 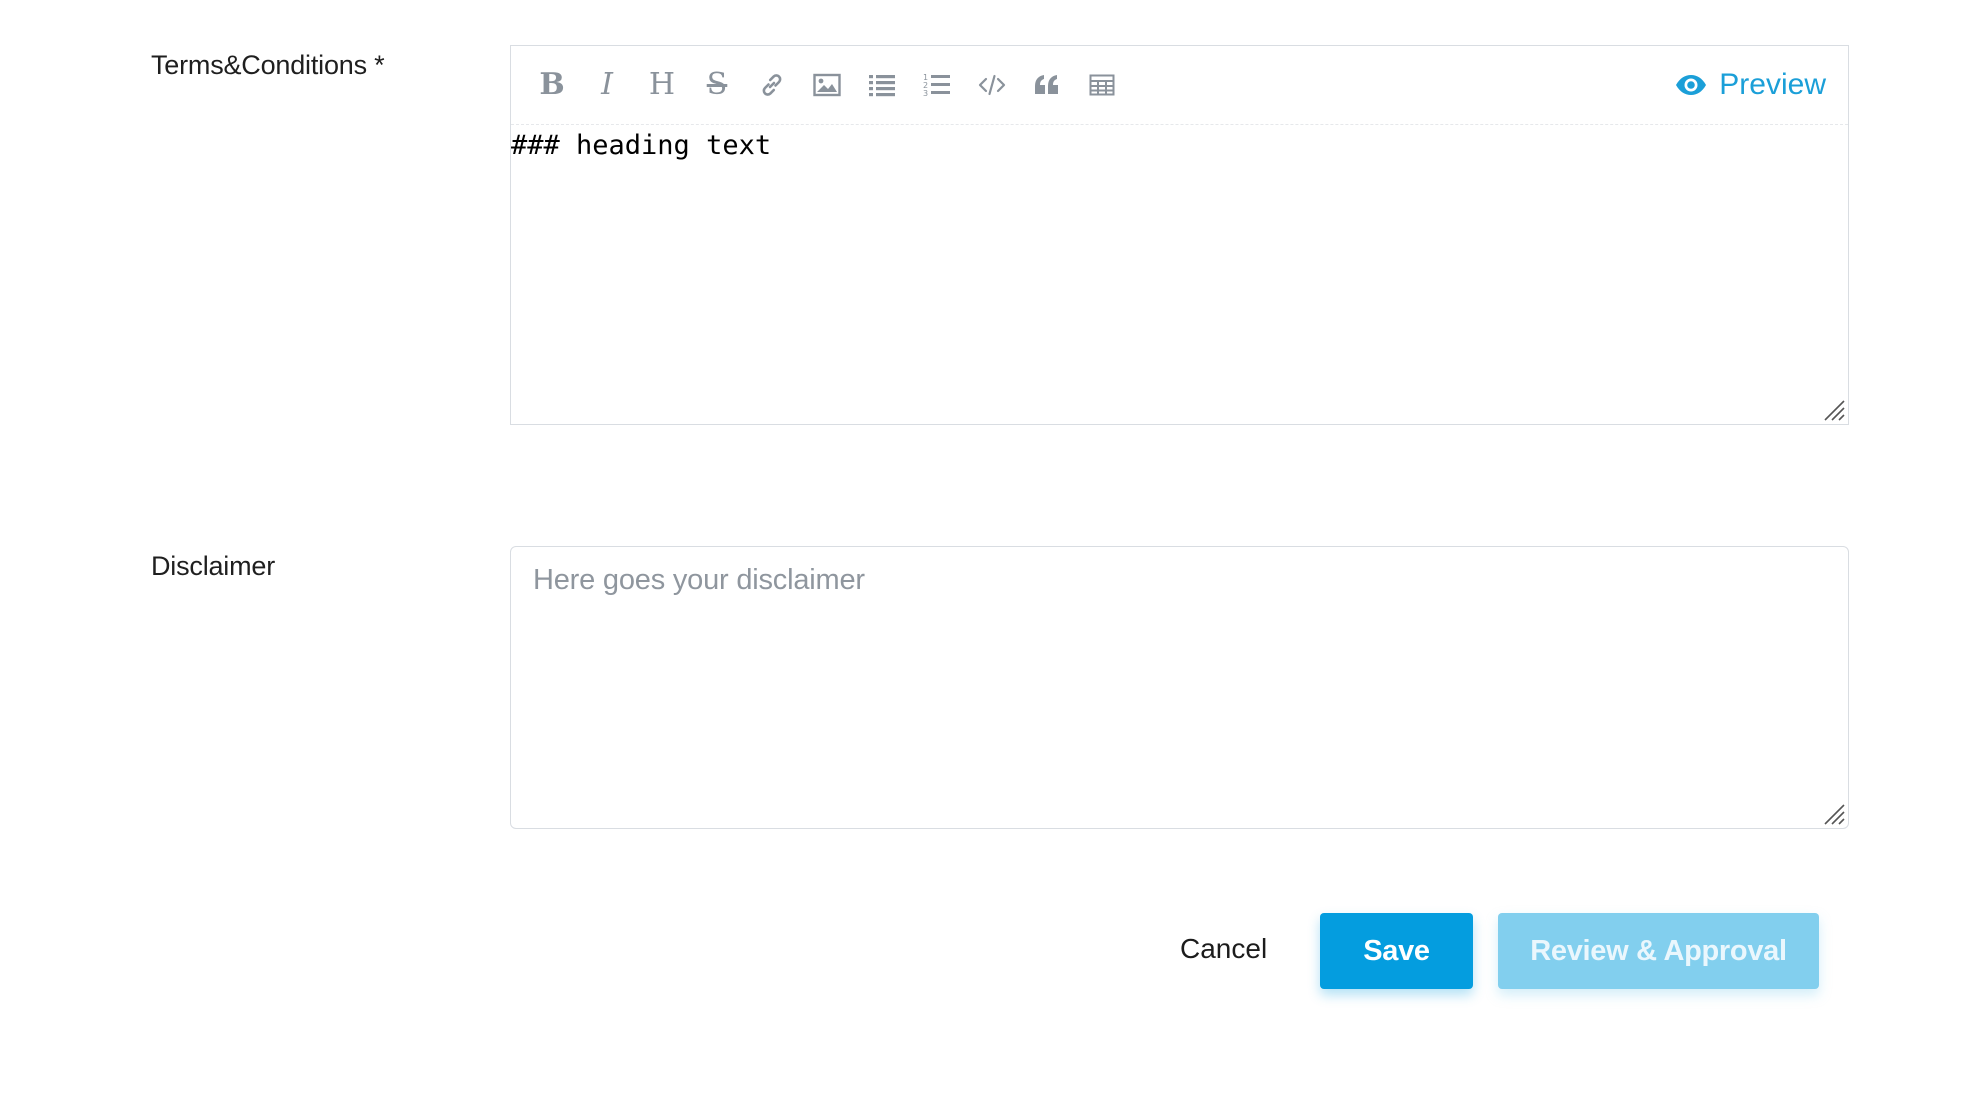 I want to click on quote-button, so click(x=1047, y=85).